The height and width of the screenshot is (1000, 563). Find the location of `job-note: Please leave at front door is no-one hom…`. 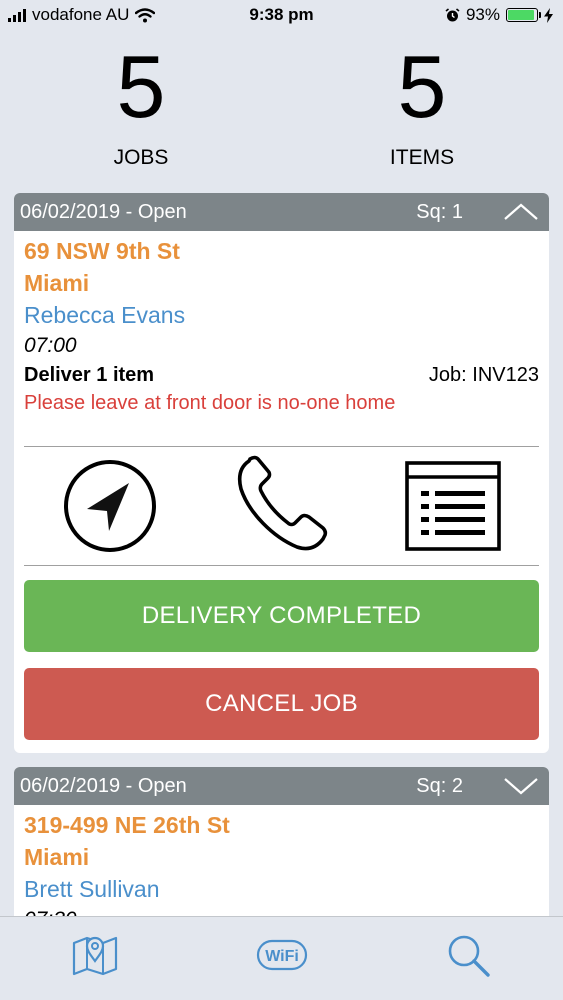

job-note: Please leave at front door is no-one hom… is located at coordinates (210, 403).